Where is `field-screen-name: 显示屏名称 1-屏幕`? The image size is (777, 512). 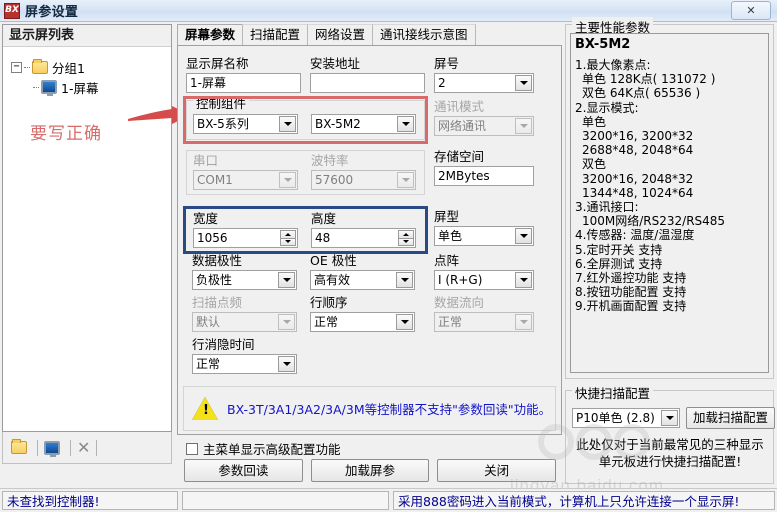 field-screen-name: 显示屏名称 1-屏幕 is located at coordinates (243, 74).